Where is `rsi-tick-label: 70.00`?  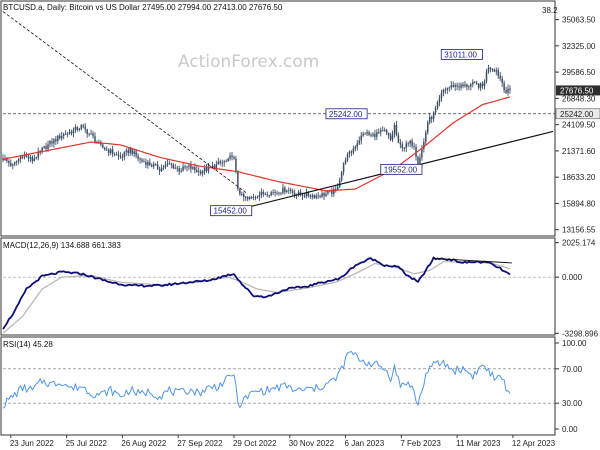 rsi-tick-label: 70.00 is located at coordinates (572, 369).